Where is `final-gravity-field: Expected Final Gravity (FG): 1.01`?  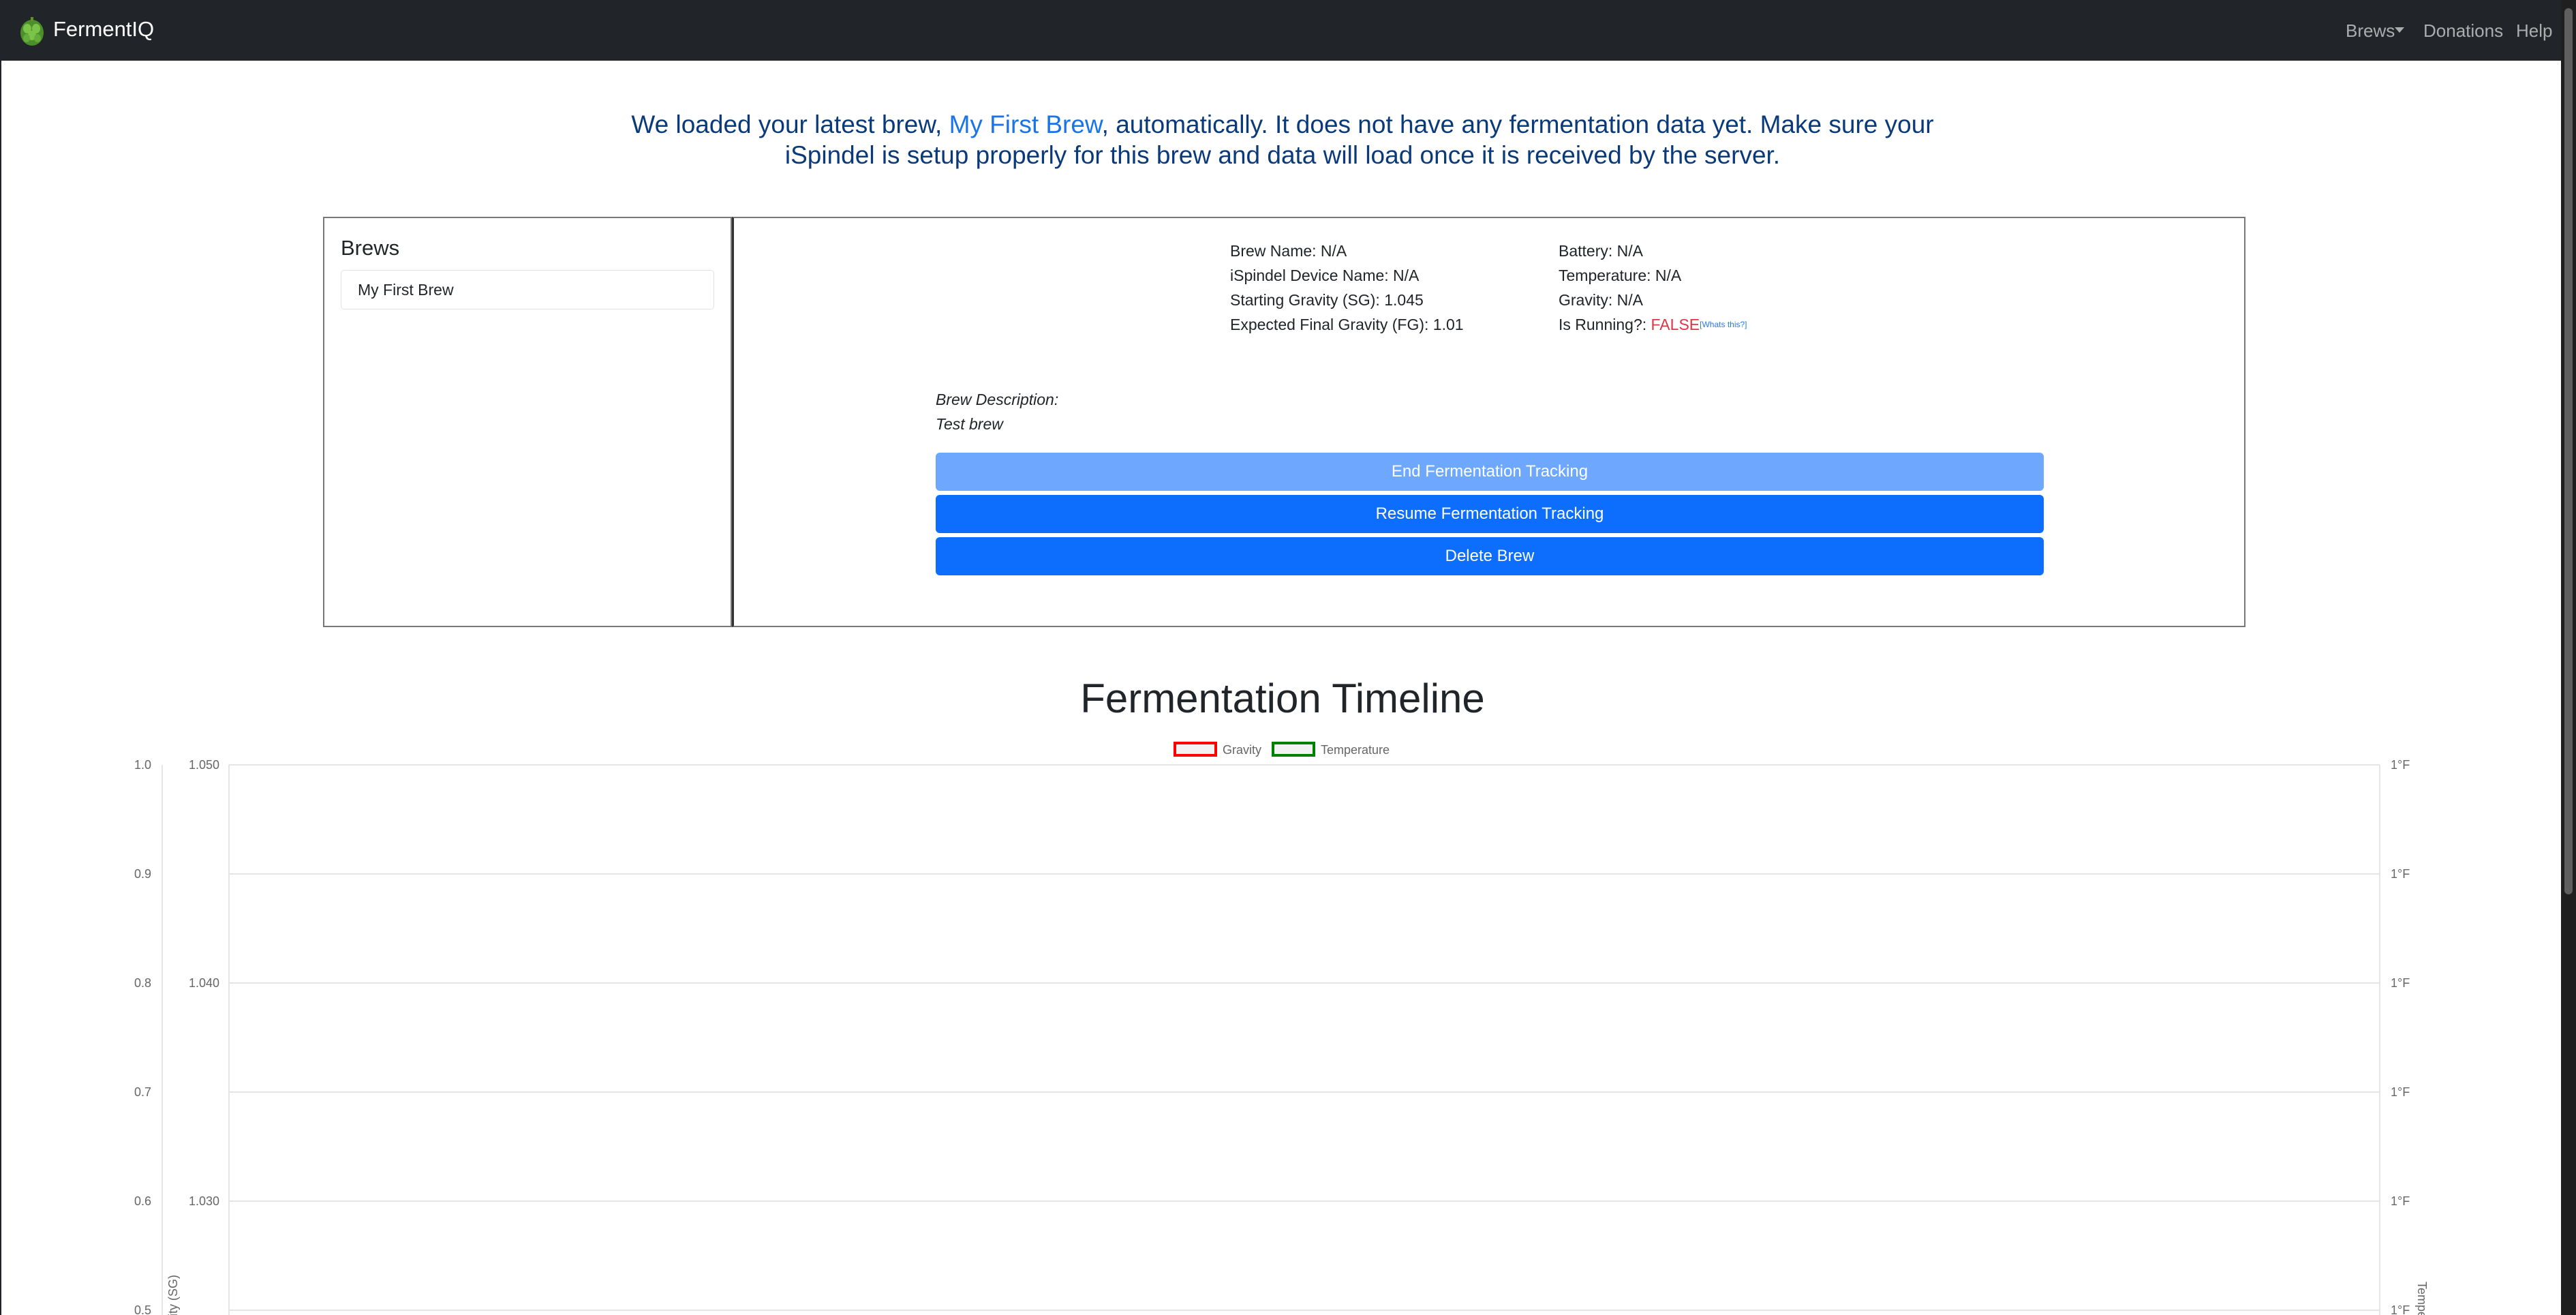 final-gravity-field: Expected Final Gravity (FG): 1.01 is located at coordinates (1347, 324).